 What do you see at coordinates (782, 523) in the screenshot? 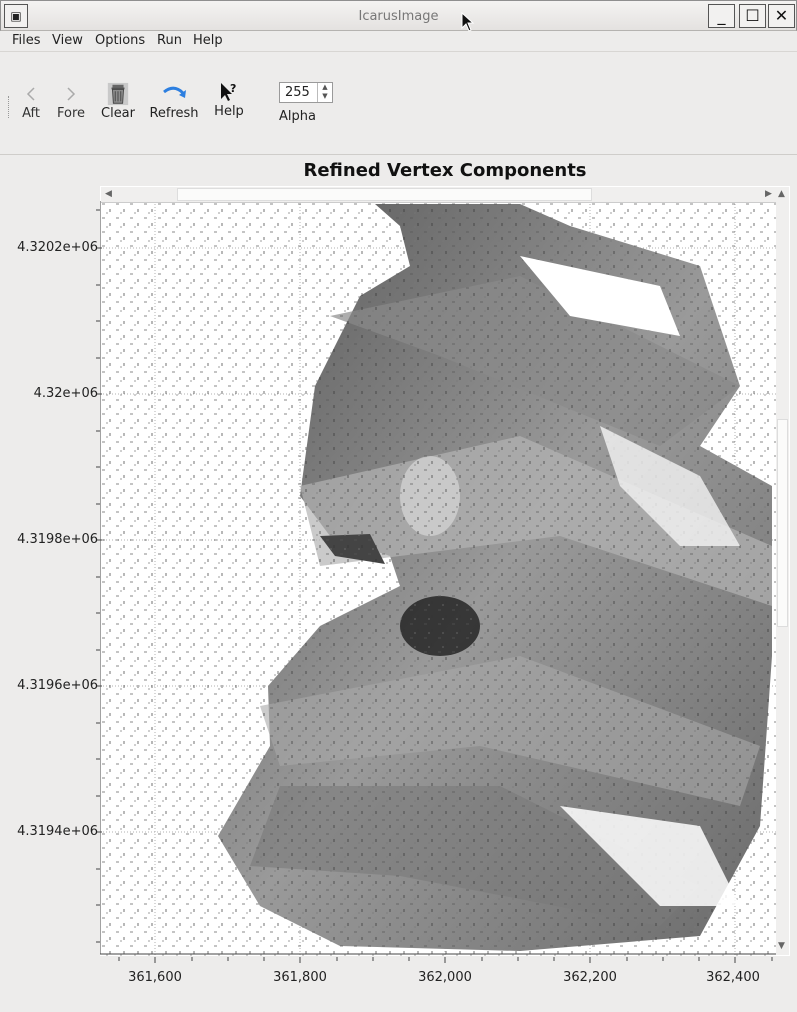
I see `vertical-scroll-thumb` at bounding box center [782, 523].